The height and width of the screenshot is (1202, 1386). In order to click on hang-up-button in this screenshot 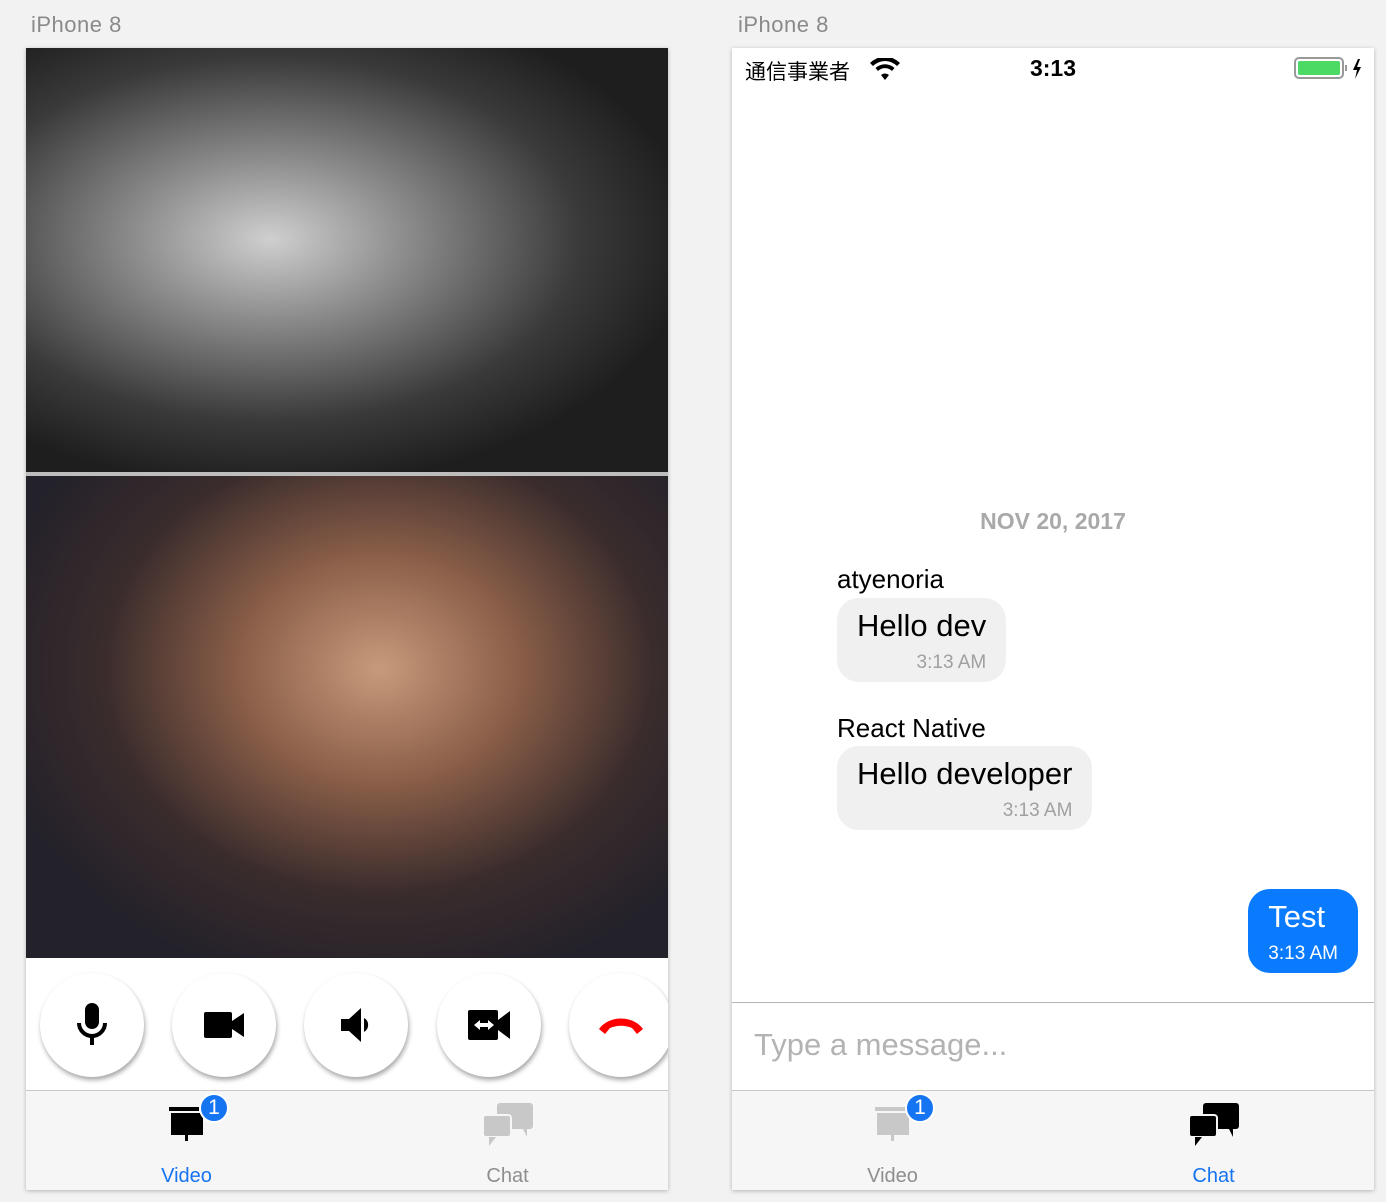, I will do `click(618, 1025)`.